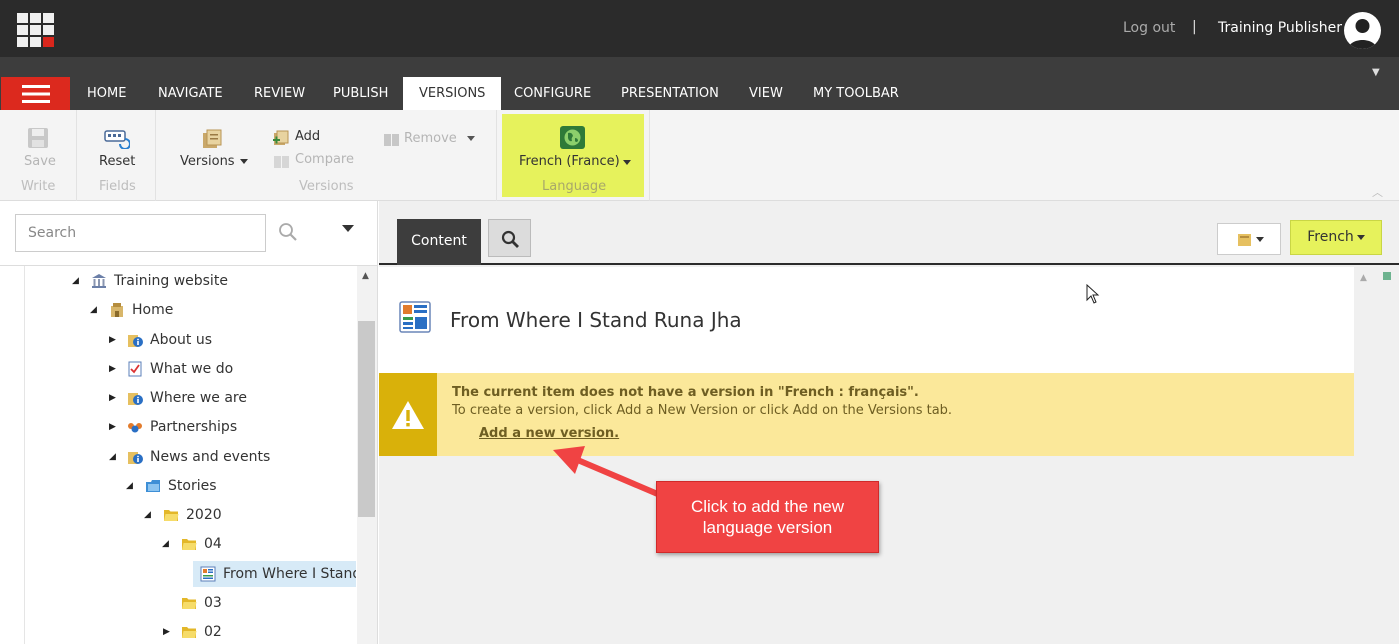 The height and width of the screenshot is (644, 1399). I want to click on remove-label: Remove, so click(430, 138).